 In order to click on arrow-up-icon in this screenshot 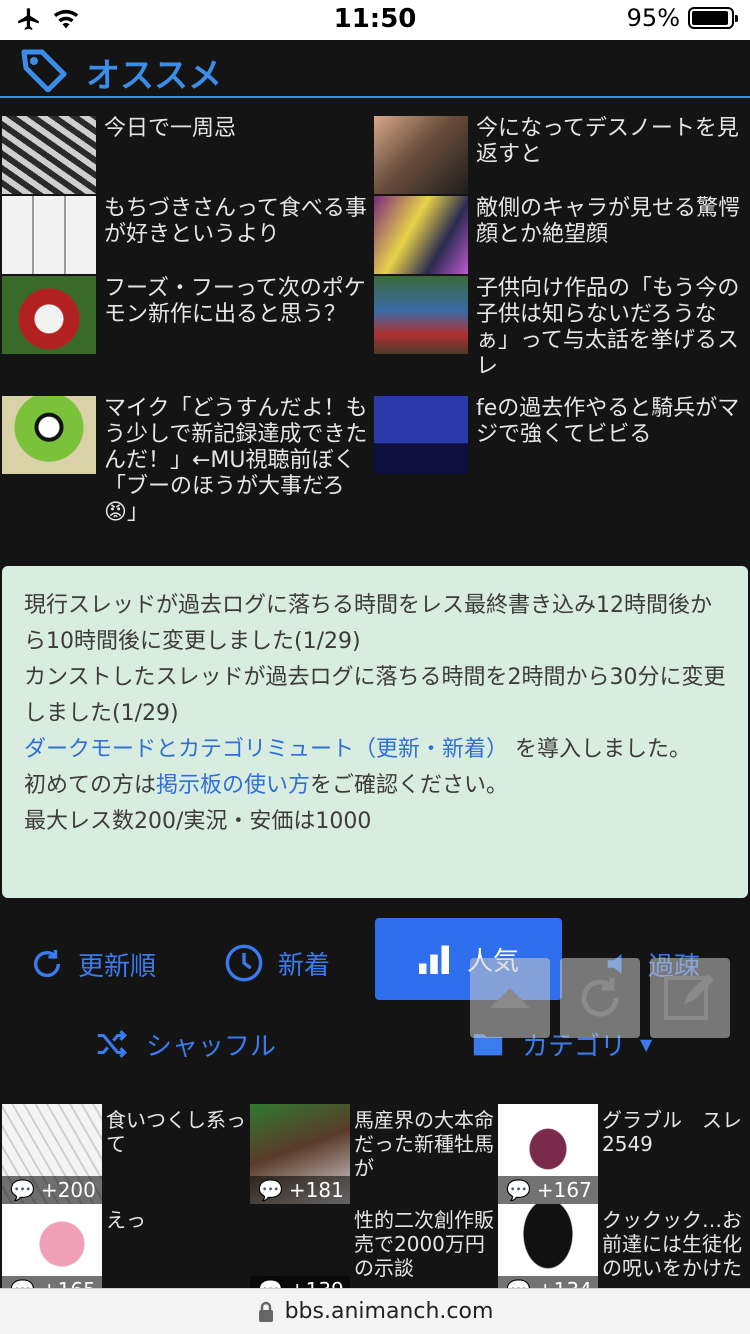, I will do `click(510, 998)`.